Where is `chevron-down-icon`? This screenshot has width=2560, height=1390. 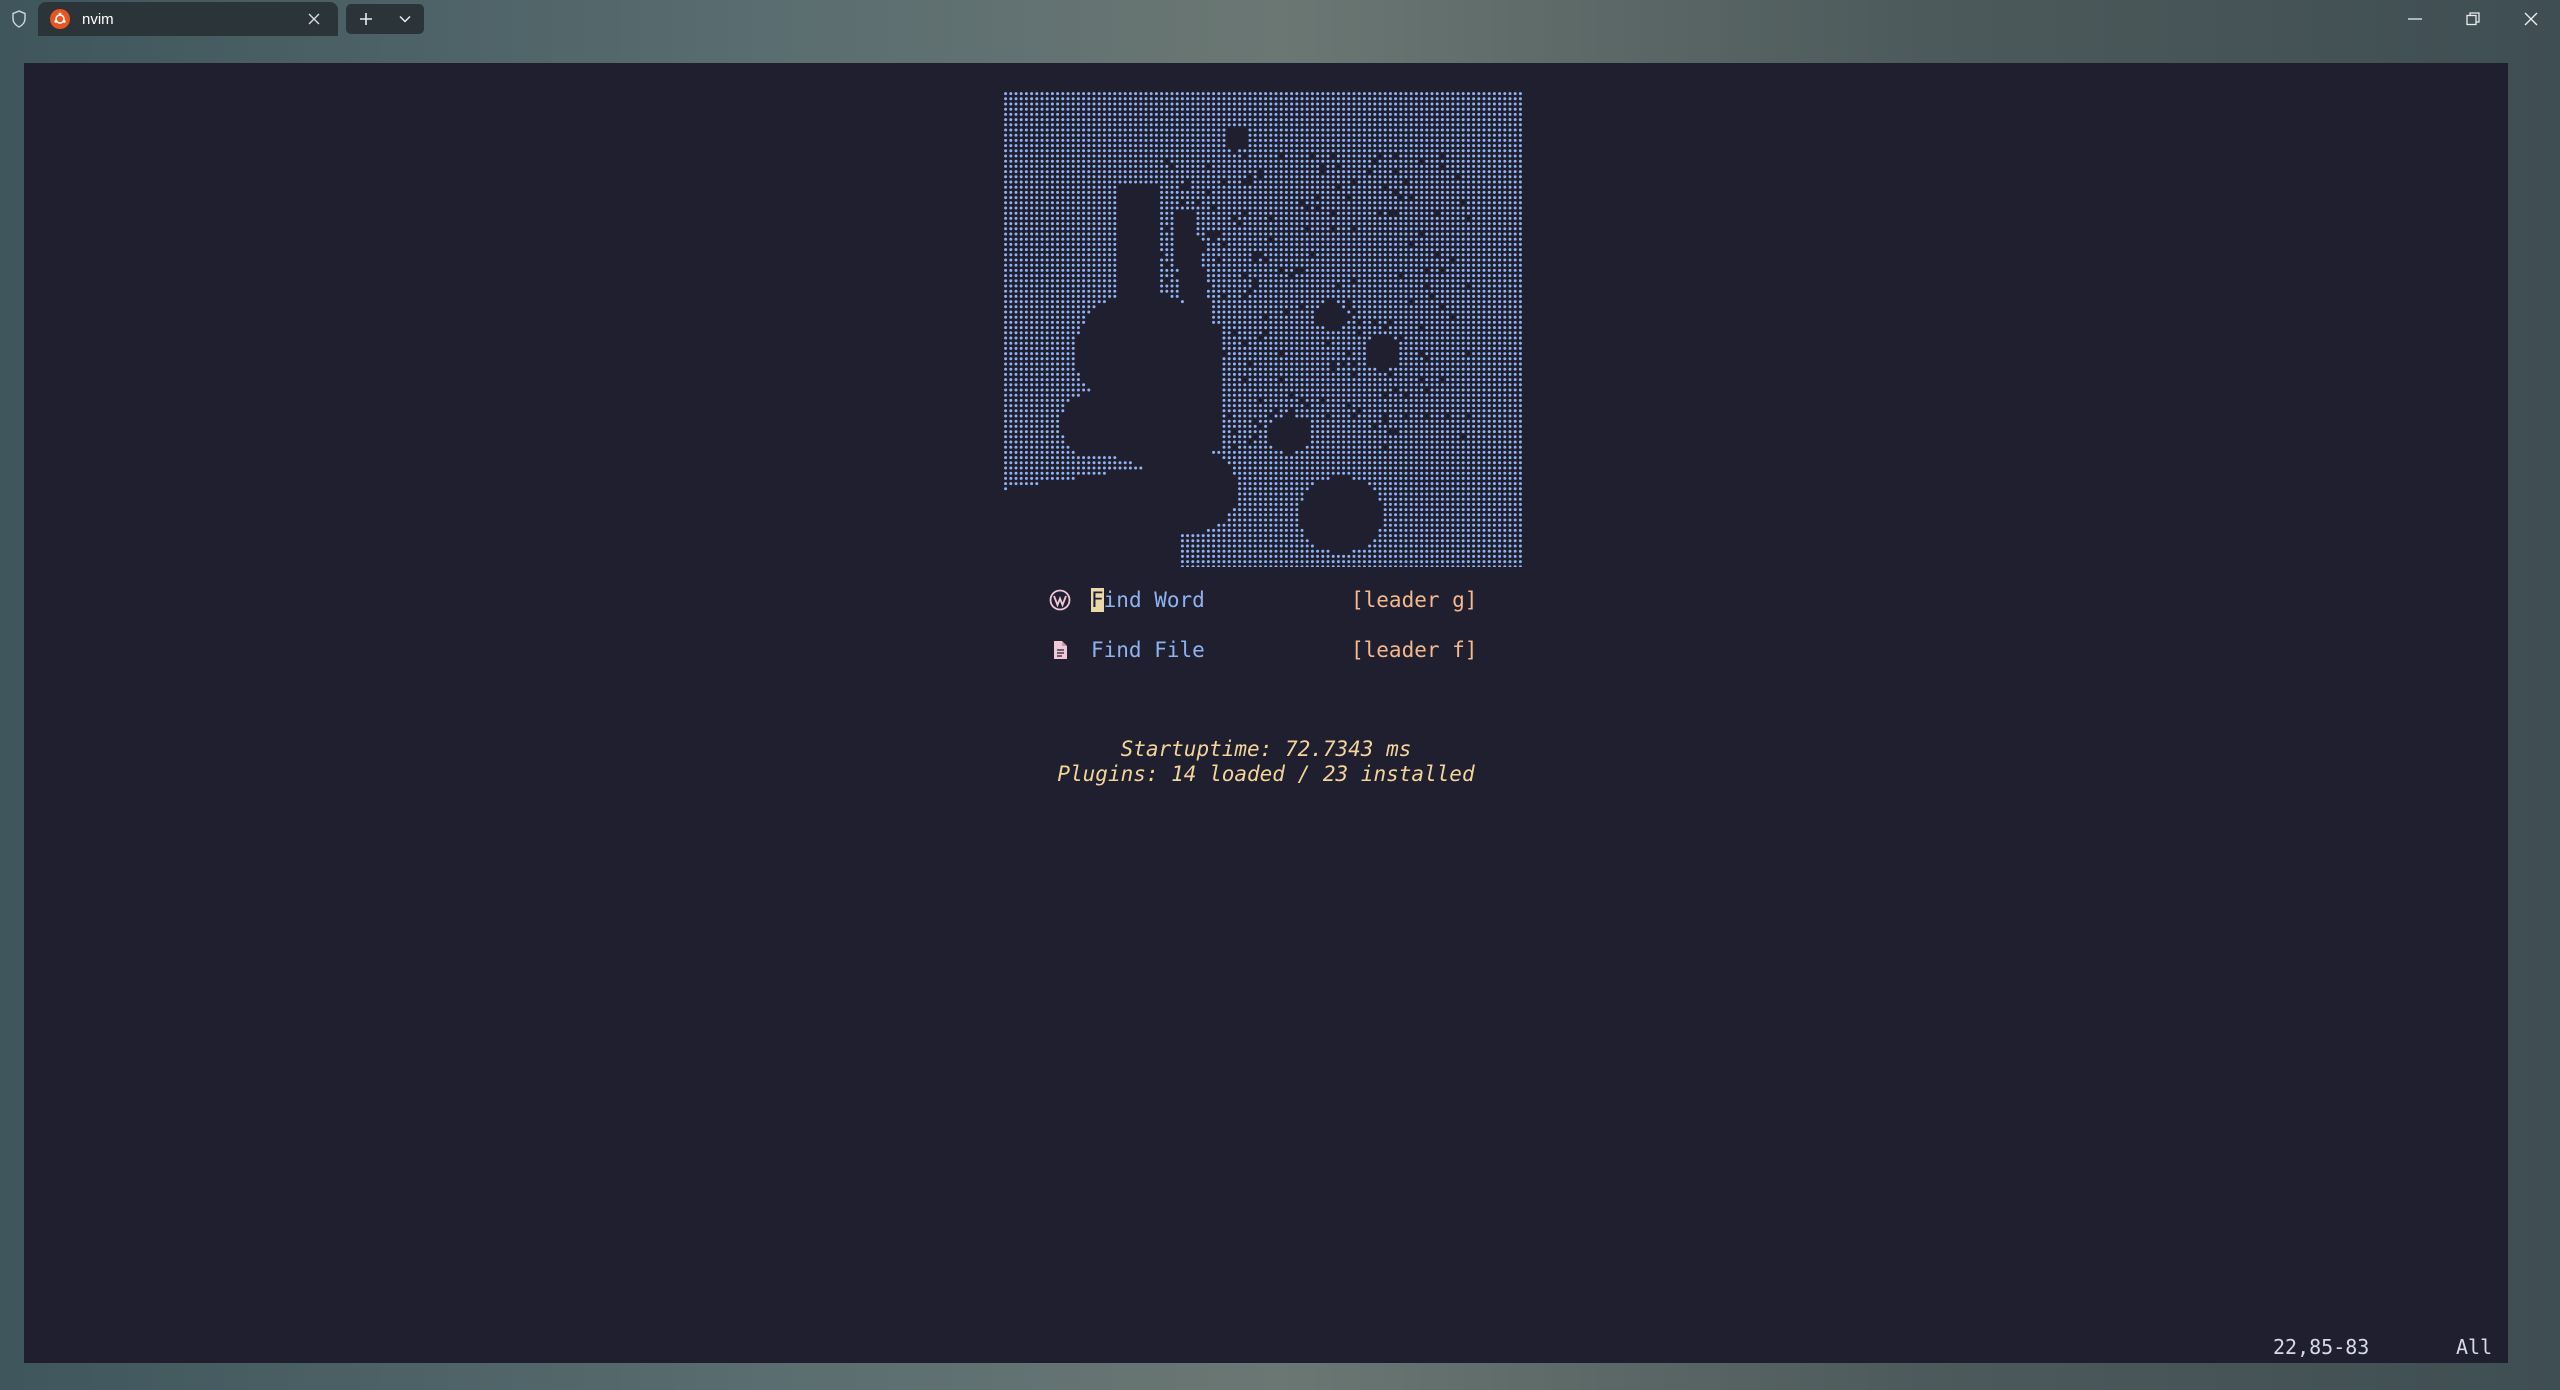 chevron-down-icon is located at coordinates (405, 19).